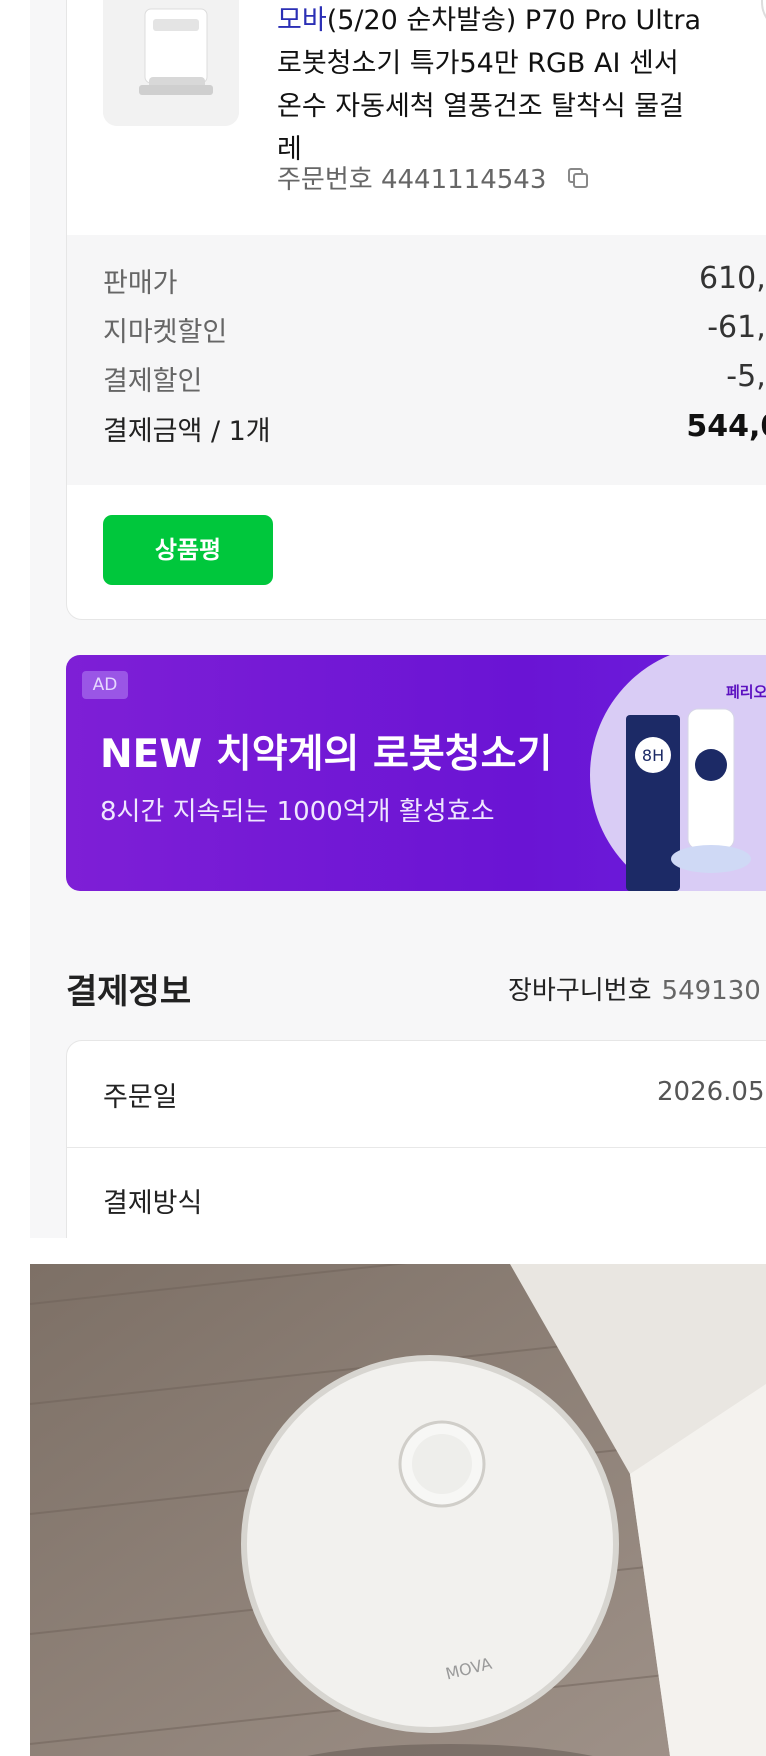  I want to click on price-row-total: 결제금액 / 1개 544,000, so click(434, 429).